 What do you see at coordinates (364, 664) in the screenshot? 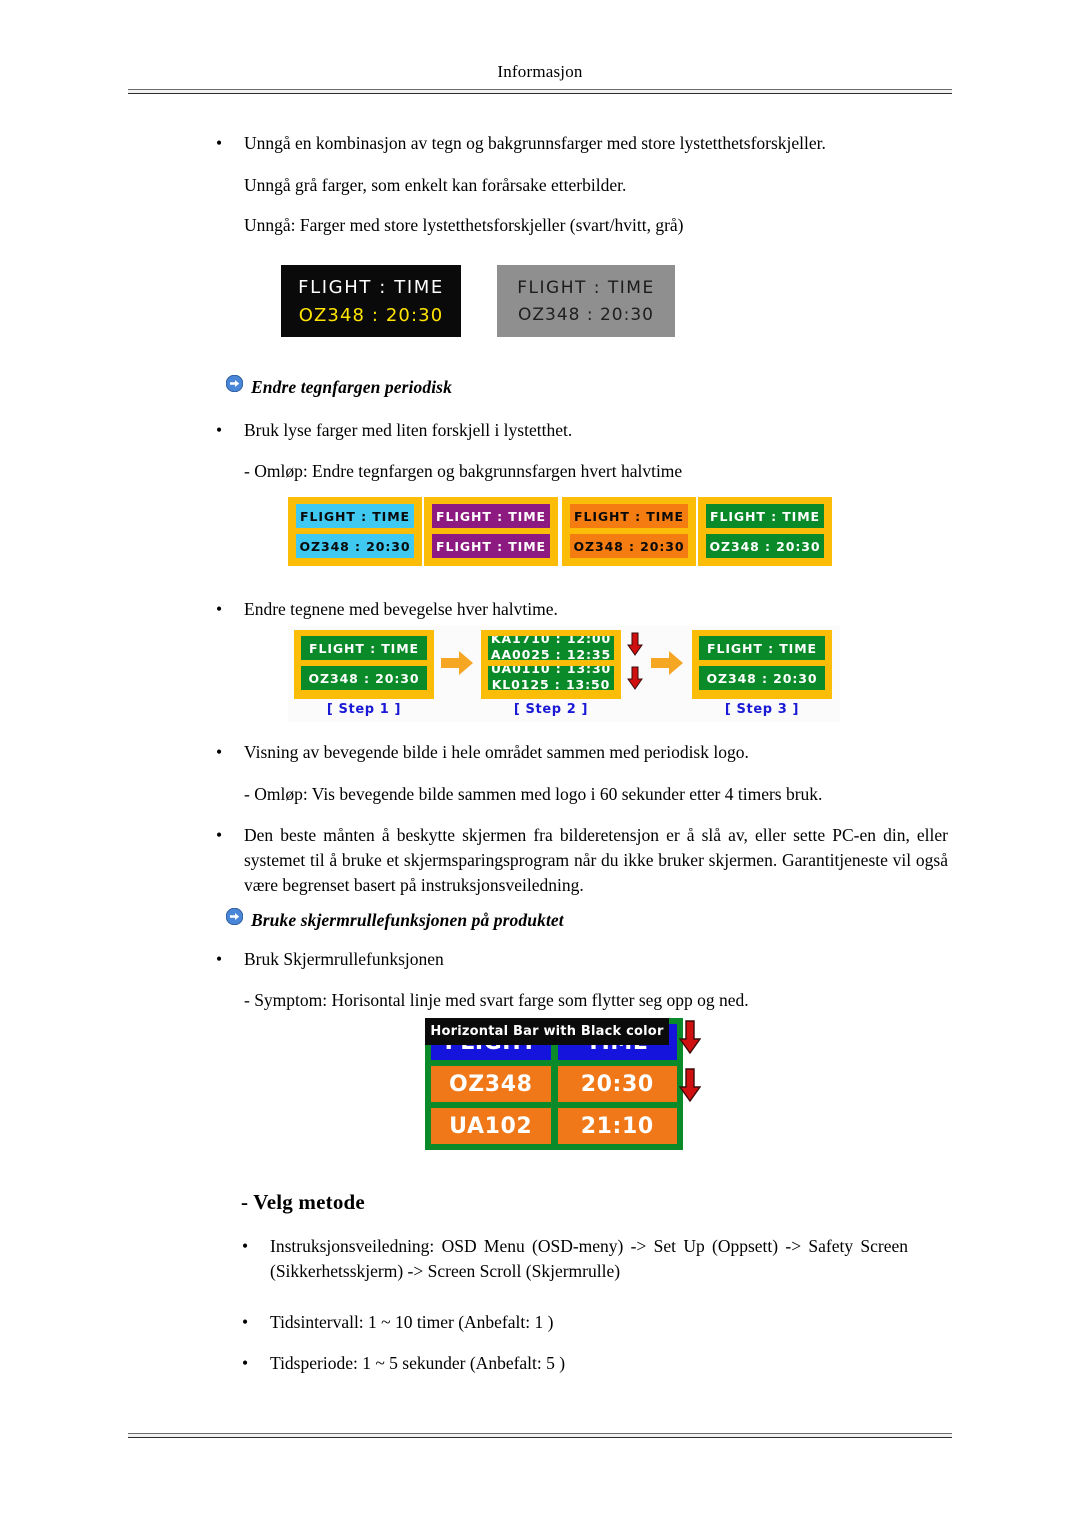
I see `step-1-board: FLIGHT : TIME OZ348 : 20:30` at bounding box center [364, 664].